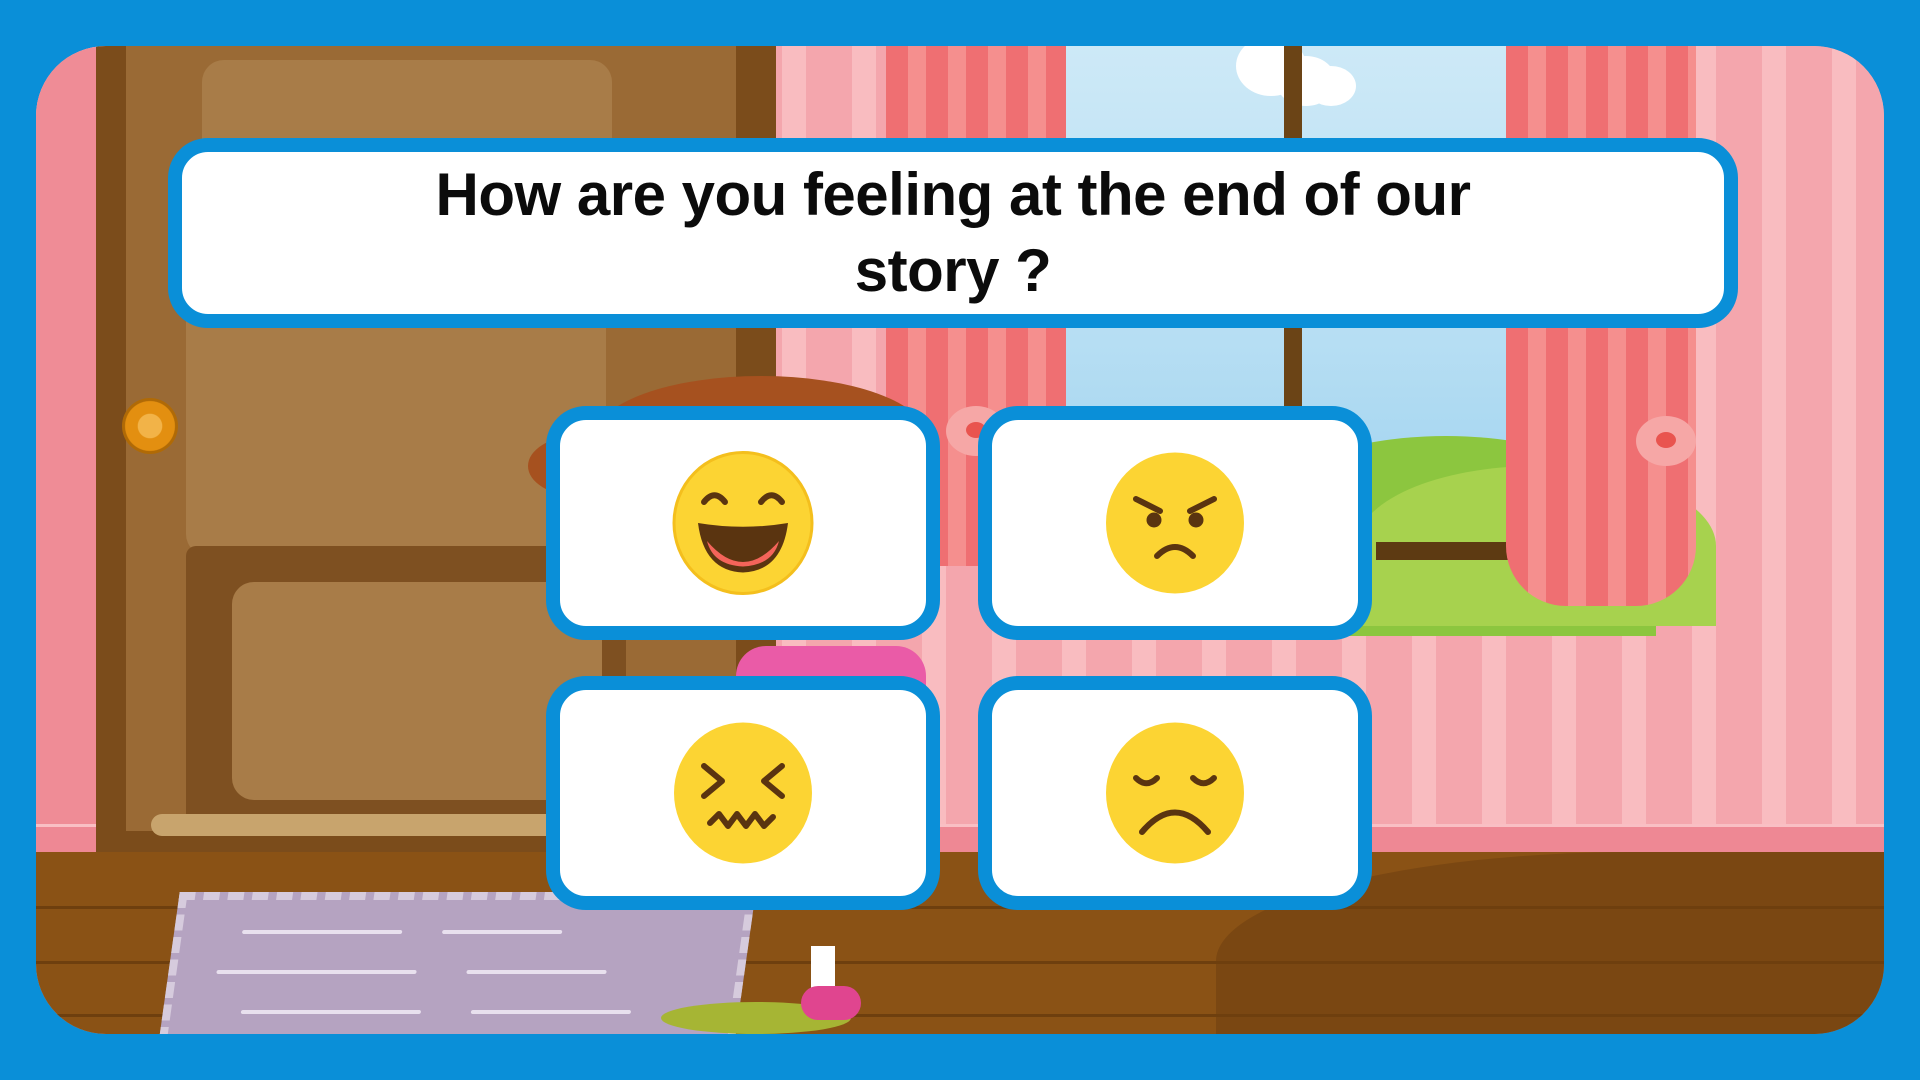 The image size is (1920, 1080). I want to click on happy-face-icon, so click(743, 523).